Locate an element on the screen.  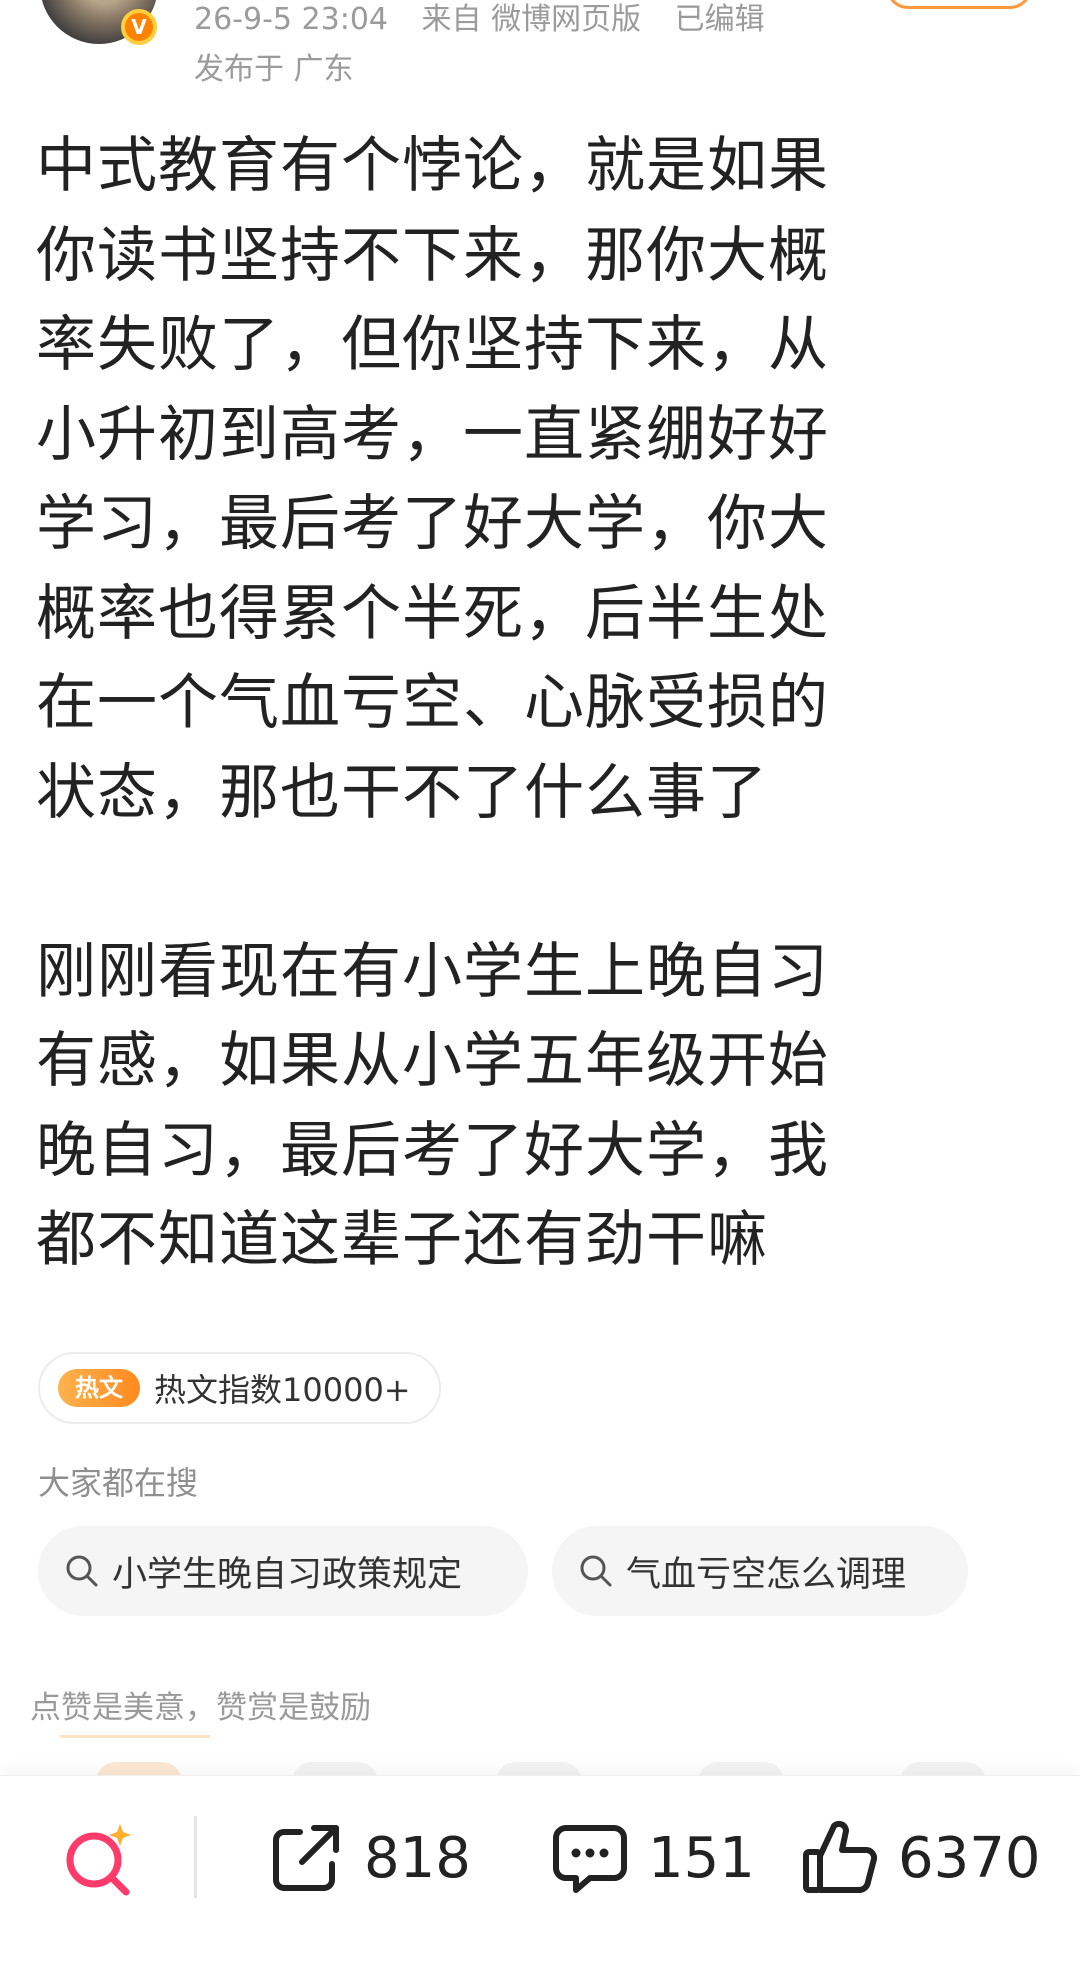
search-chip: 气血亏空怎么调理 is located at coordinates (760, 1571).